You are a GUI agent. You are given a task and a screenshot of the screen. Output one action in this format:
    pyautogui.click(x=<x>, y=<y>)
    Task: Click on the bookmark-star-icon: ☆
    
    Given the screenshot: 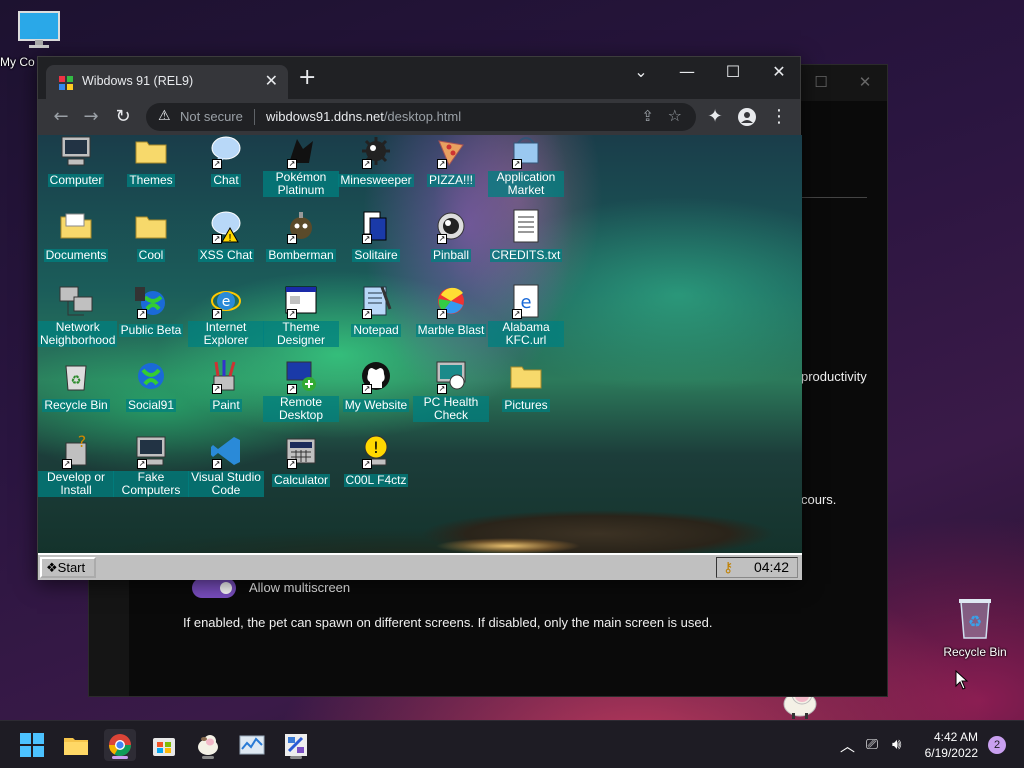 What is the action you would take?
    pyautogui.click(x=675, y=115)
    